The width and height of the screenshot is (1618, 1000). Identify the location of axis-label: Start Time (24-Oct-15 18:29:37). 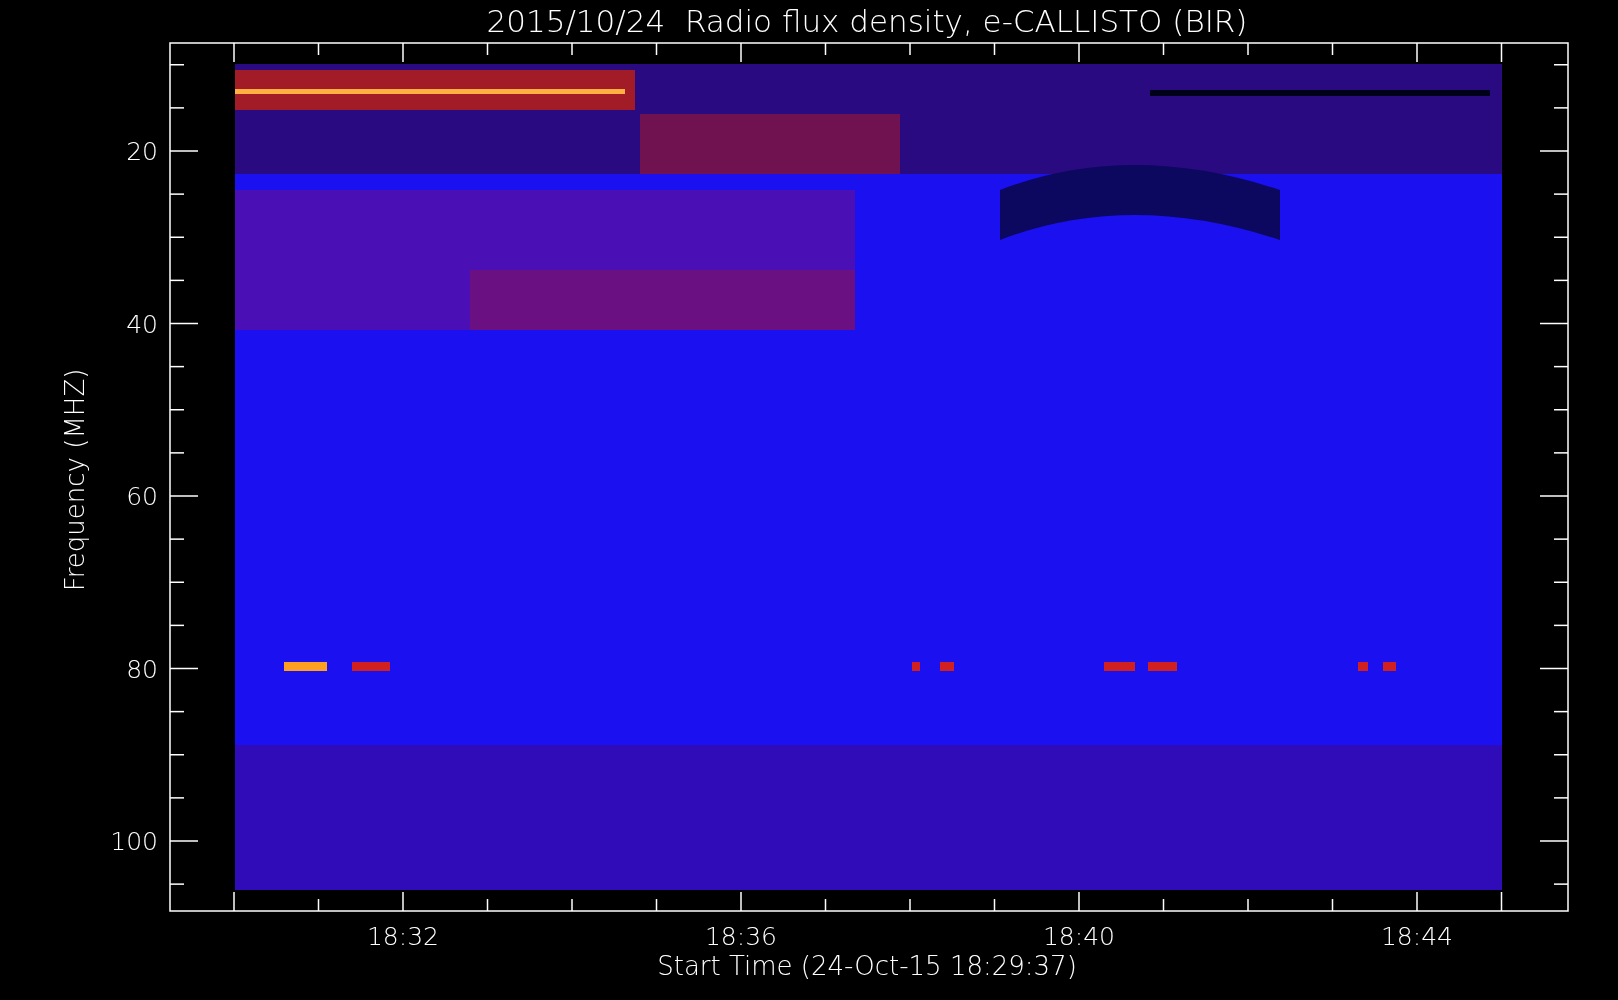
(867, 966).